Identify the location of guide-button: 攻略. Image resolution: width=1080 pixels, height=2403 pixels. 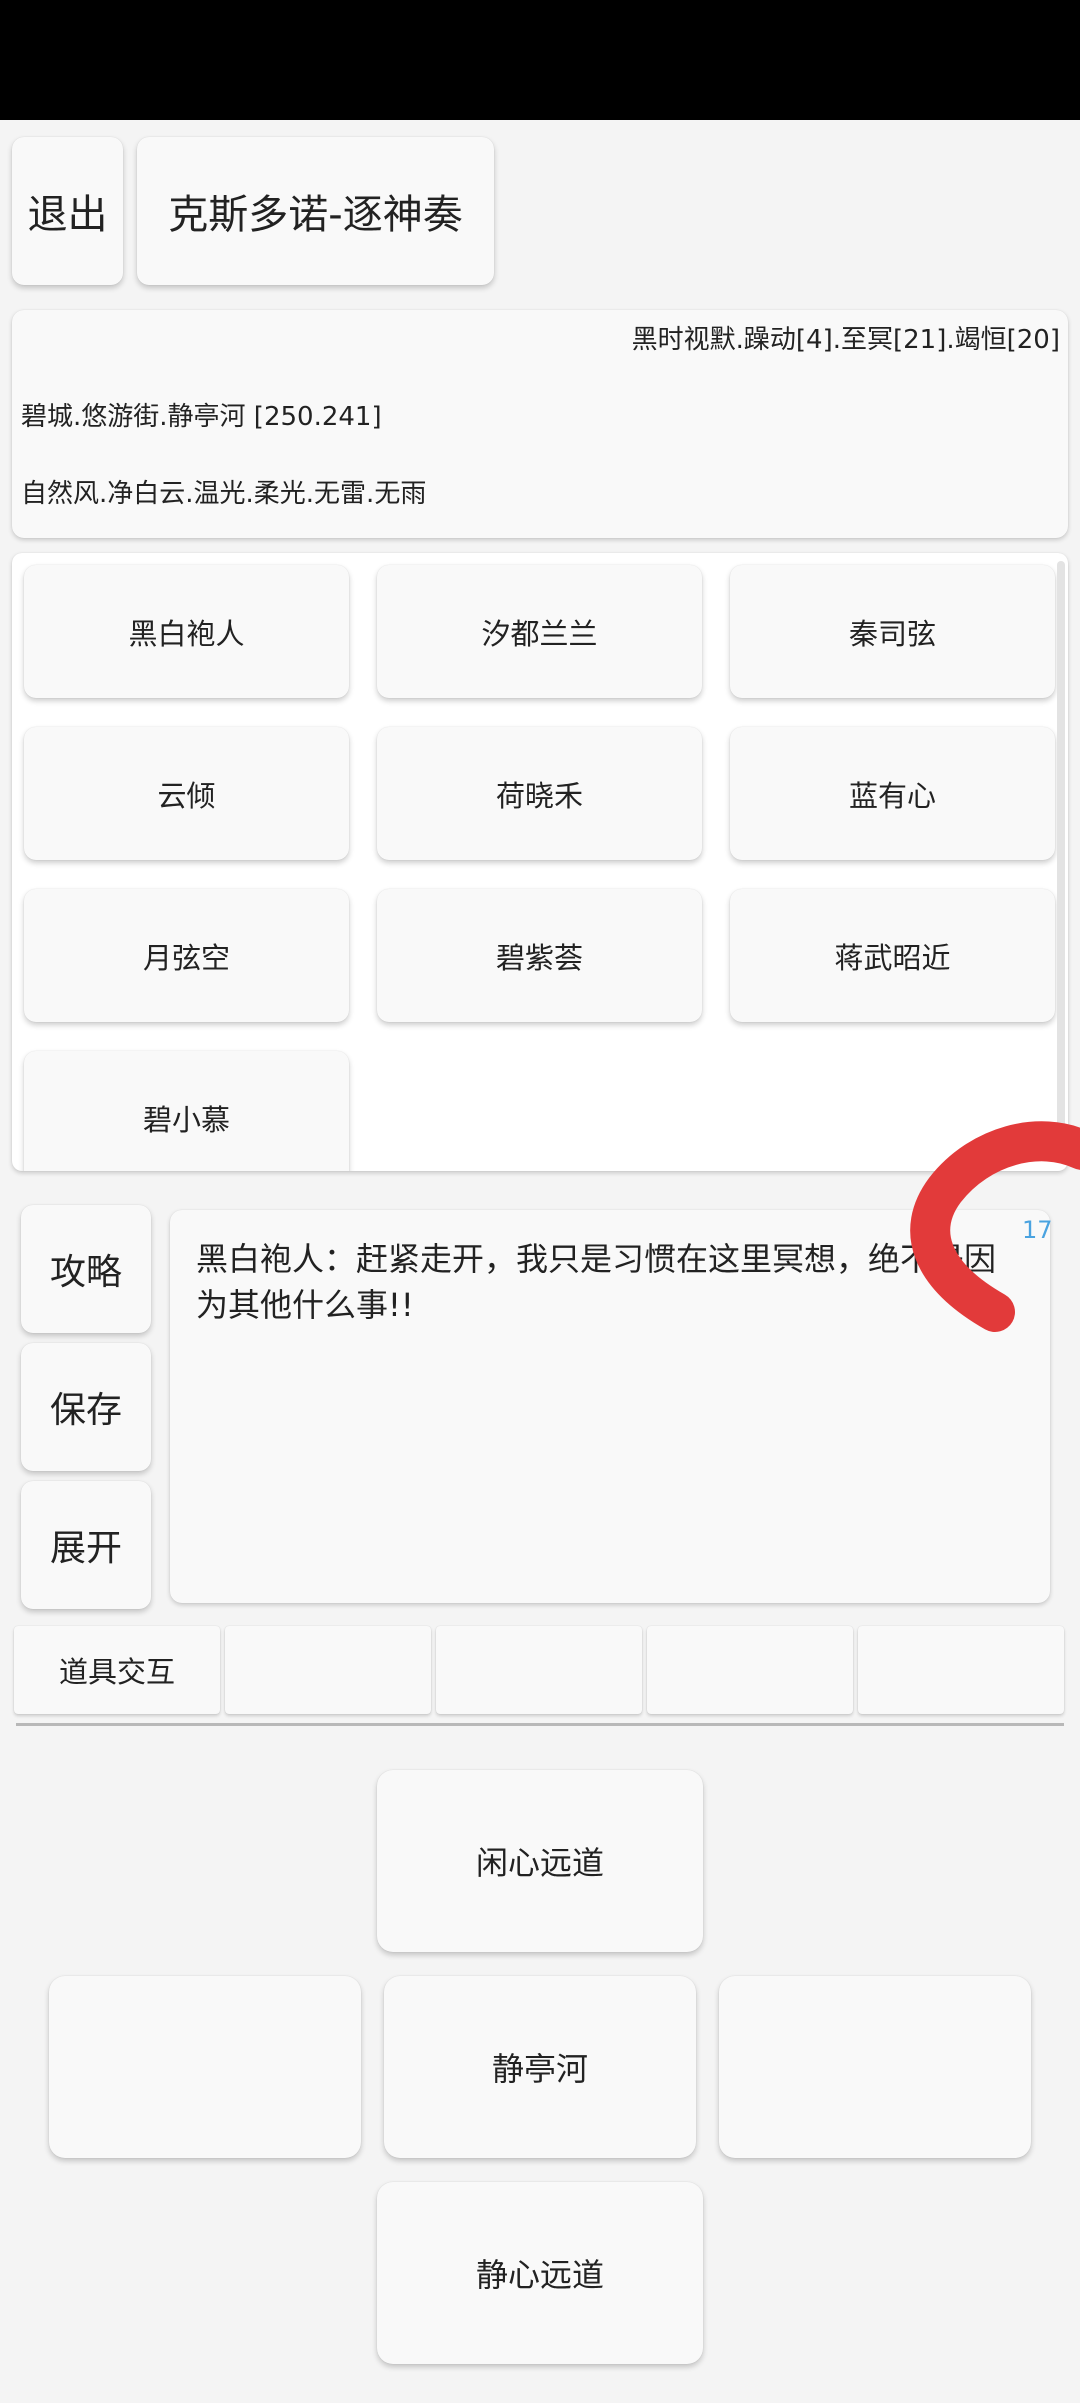
(86, 1269).